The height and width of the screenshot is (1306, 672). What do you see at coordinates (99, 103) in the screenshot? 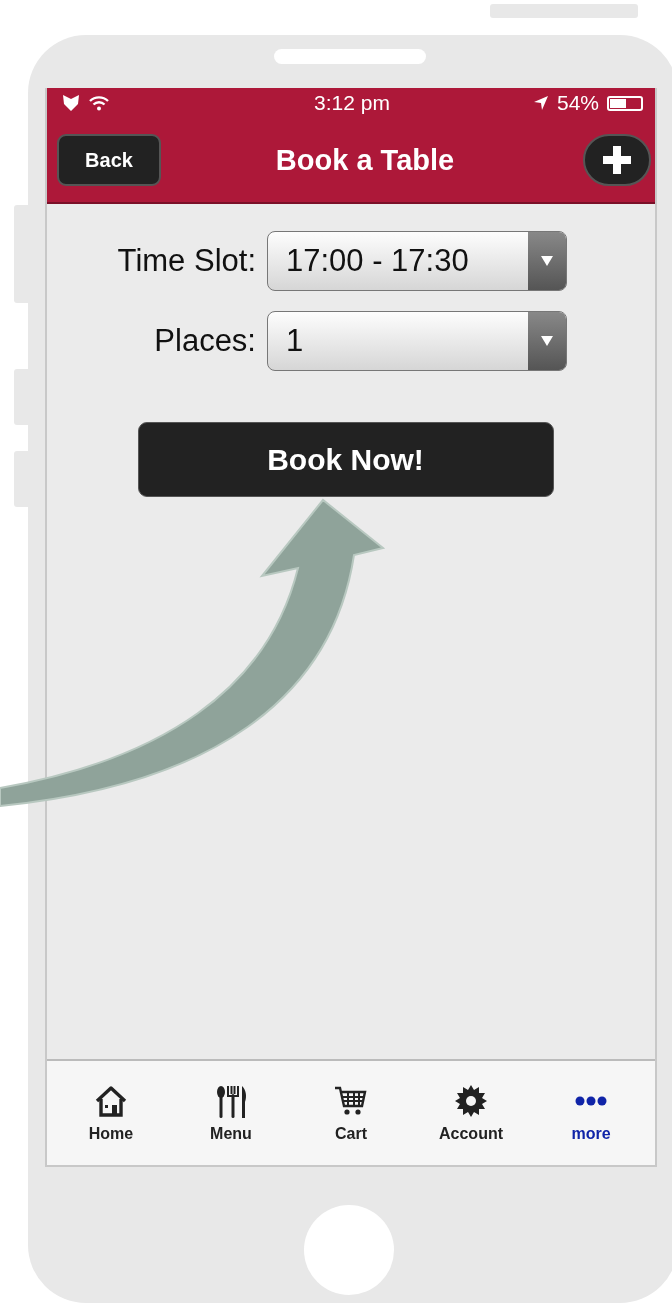
I see `wifi-icon` at bounding box center [99, 103].